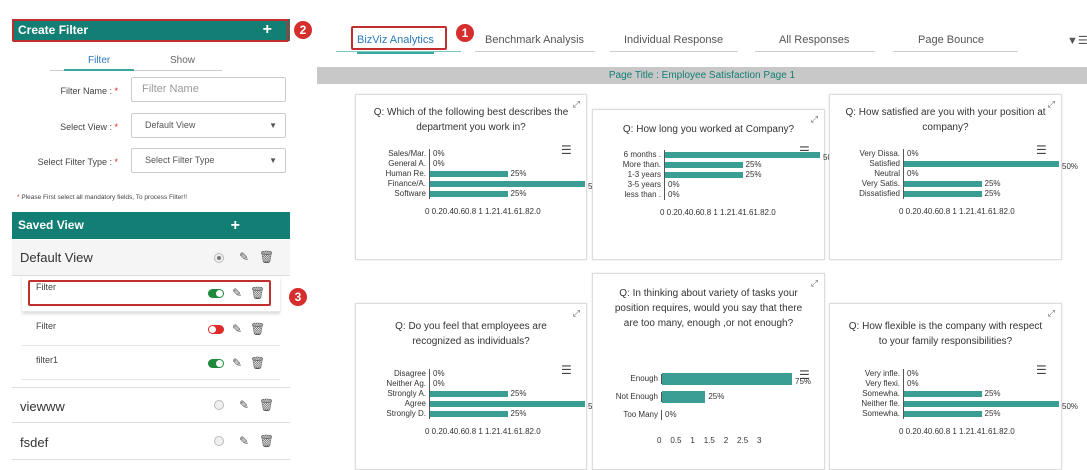 The width and height of the screenshot is (1087, 470). What do you see at coordinates (151, 363) in the screenshot?
I see `filter-row: filter1 ✎ 🗑` at bounding box center [151, 363].